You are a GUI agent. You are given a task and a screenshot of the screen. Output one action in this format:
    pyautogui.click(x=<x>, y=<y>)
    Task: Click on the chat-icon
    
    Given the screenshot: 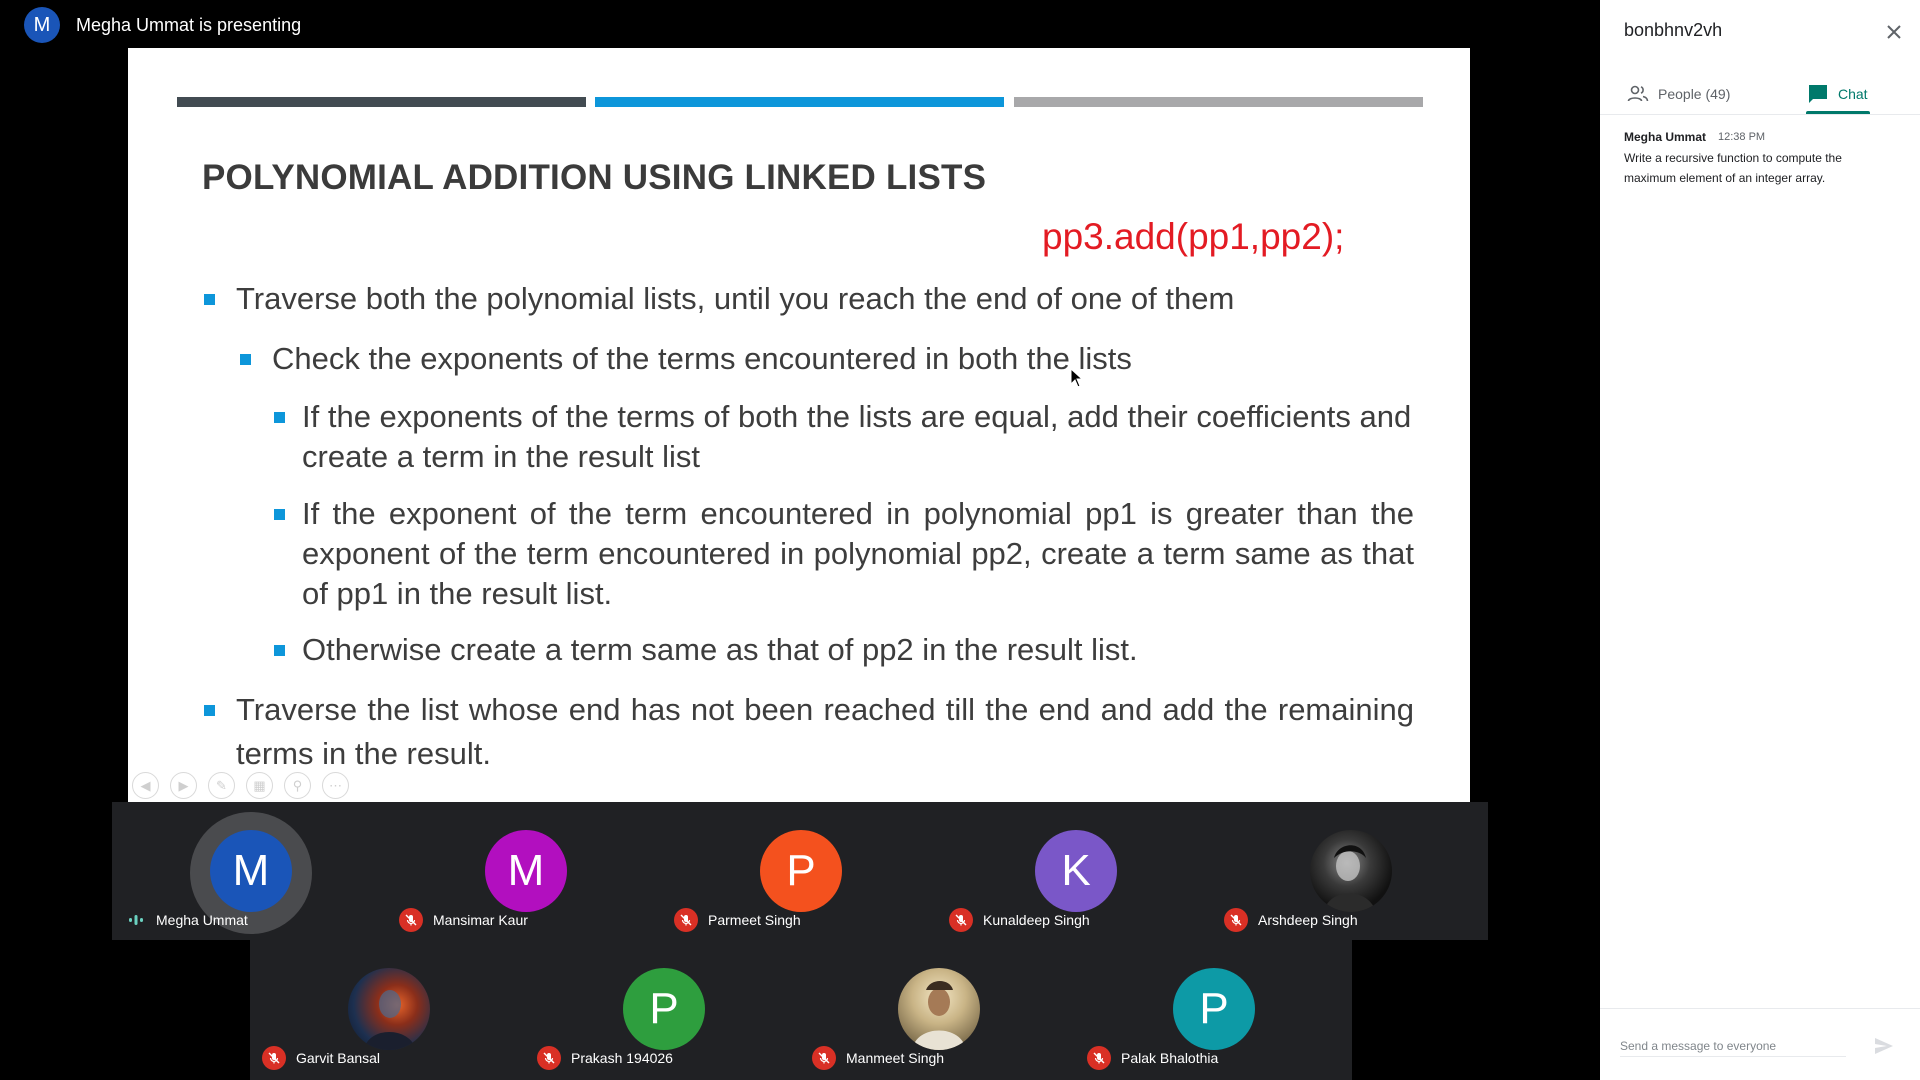 What is the action you would take?
    pyautogui.click(x=1818, y=94)
    